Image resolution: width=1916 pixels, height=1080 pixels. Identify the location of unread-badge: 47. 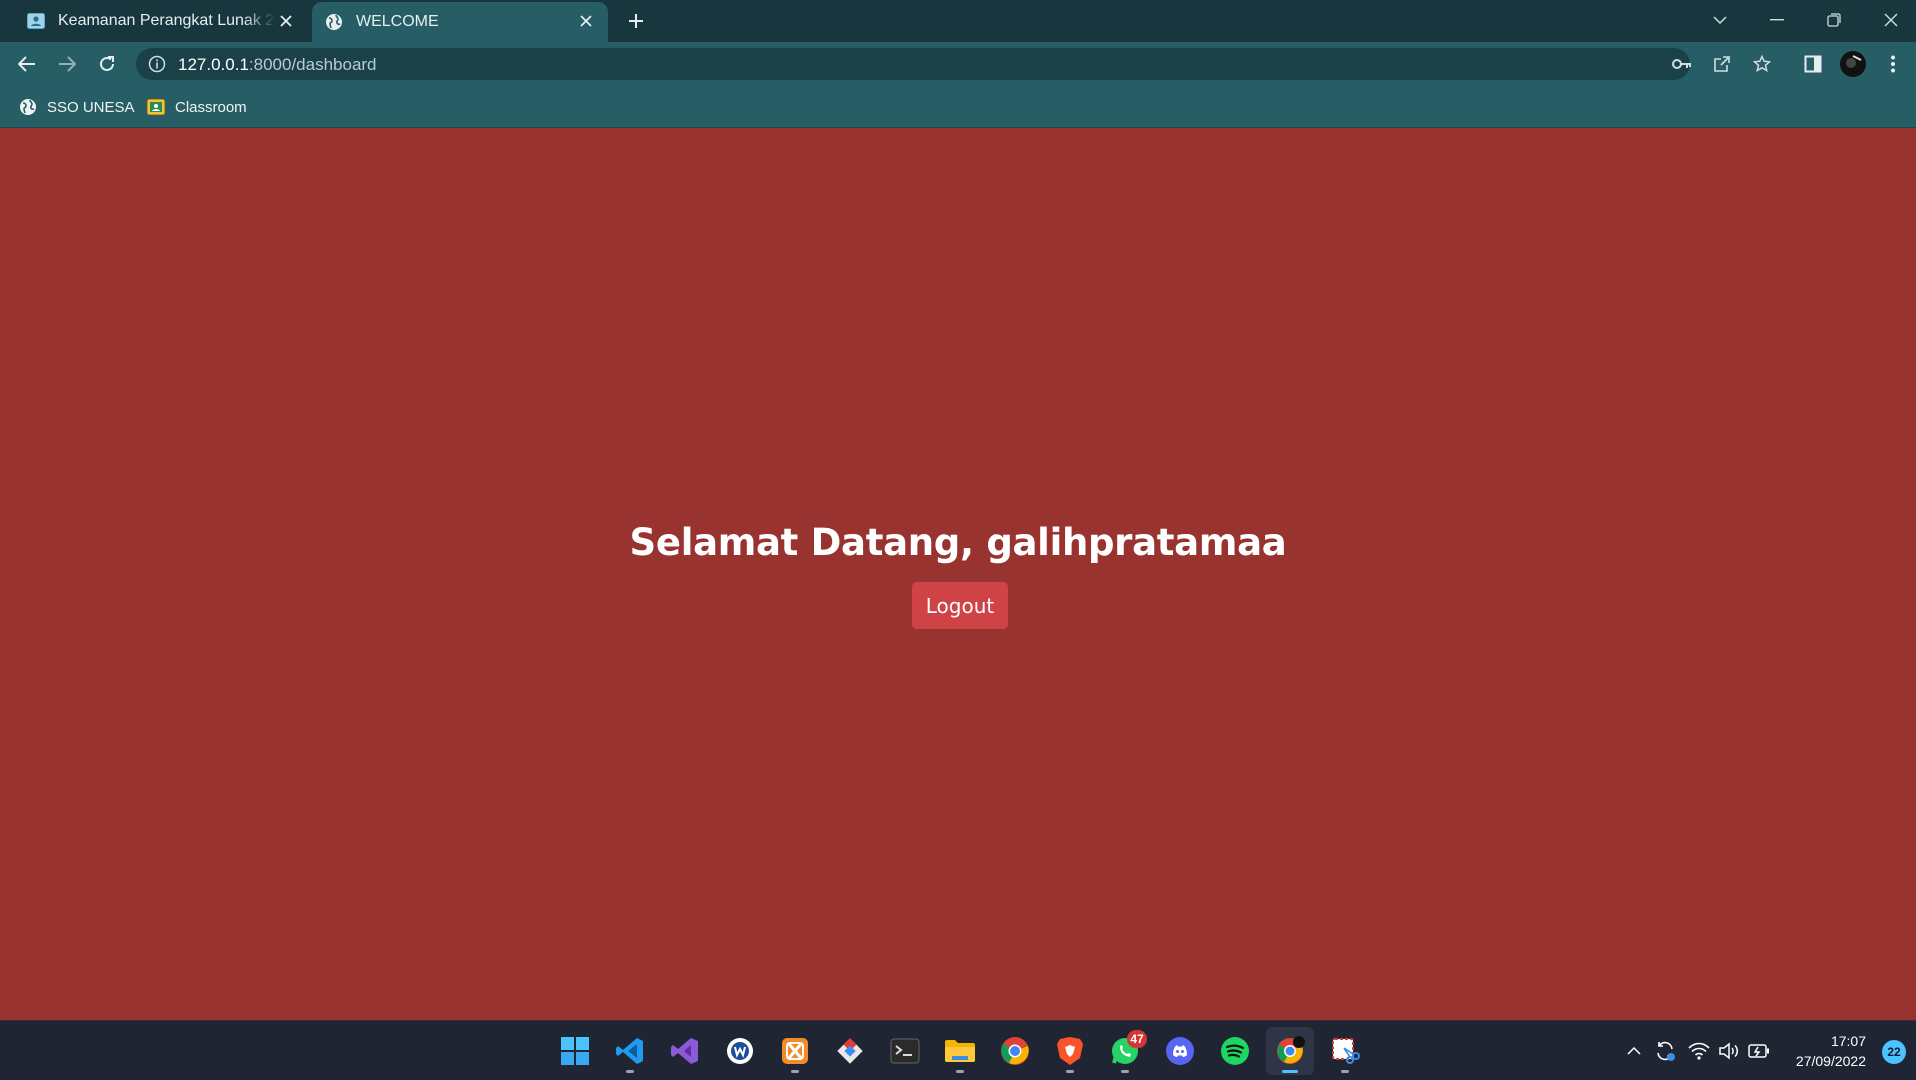
(1137, 1039).